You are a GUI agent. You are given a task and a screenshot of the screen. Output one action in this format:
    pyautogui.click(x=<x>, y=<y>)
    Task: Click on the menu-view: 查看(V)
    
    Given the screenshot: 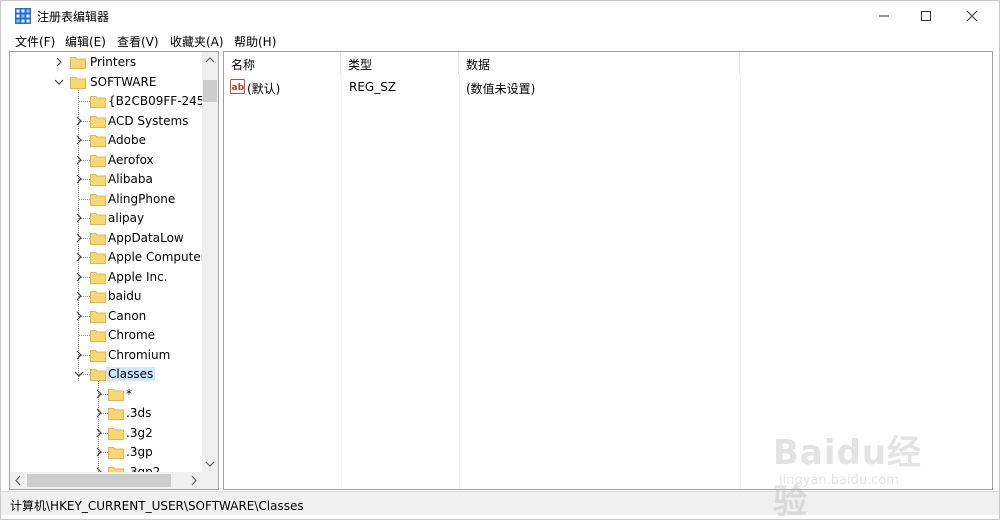 What is the action you would take?
    pyautogui.click(x=138, y=41)
    